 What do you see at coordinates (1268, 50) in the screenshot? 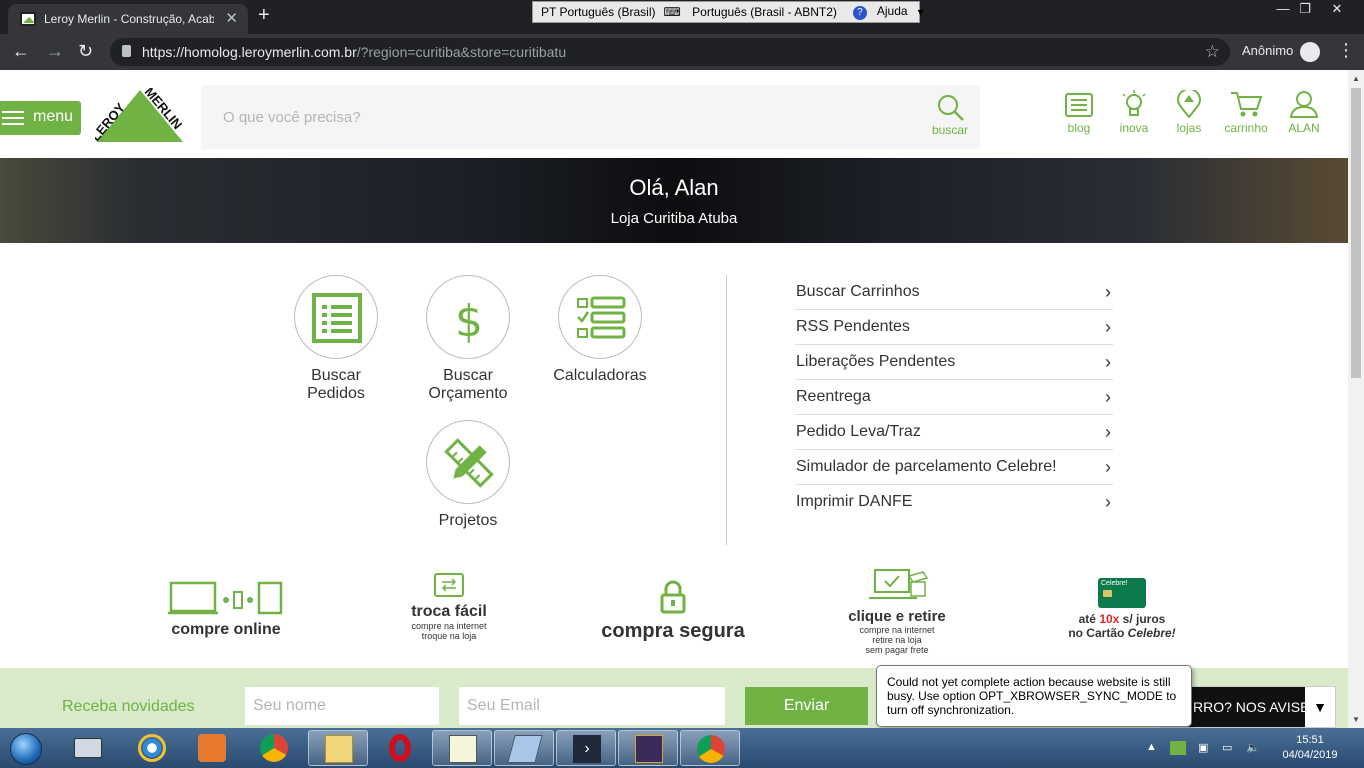
I see `incognito-label: Anônimo` at bounding box center [1268, 50].